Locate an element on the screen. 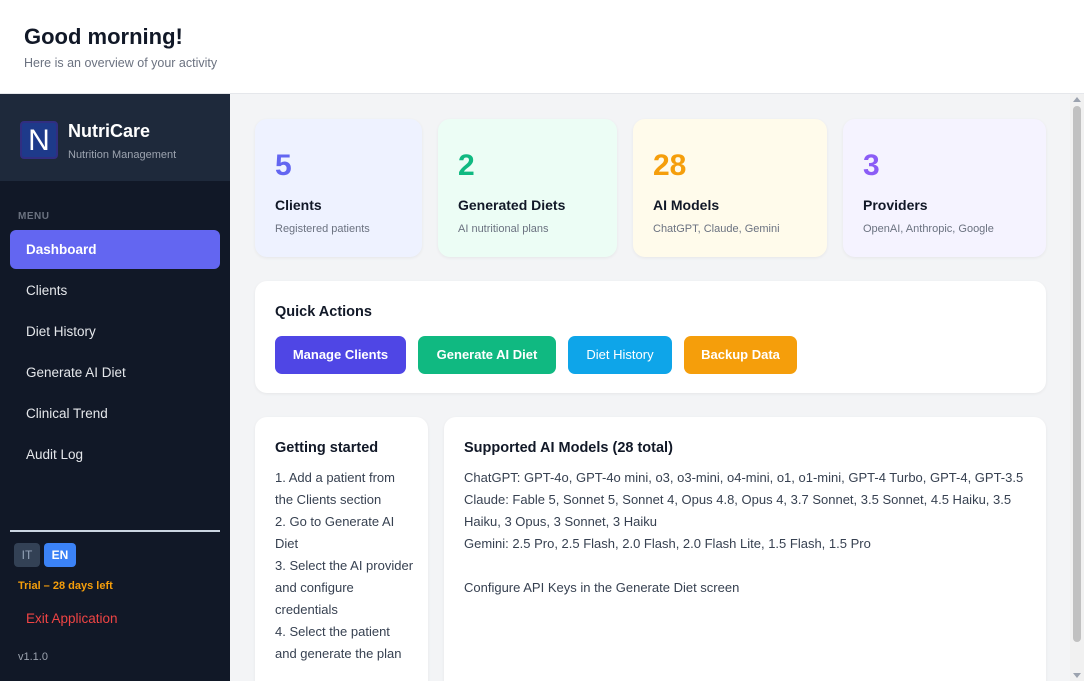  diet-history-button: Diet History is located at coordinates (620, 355).